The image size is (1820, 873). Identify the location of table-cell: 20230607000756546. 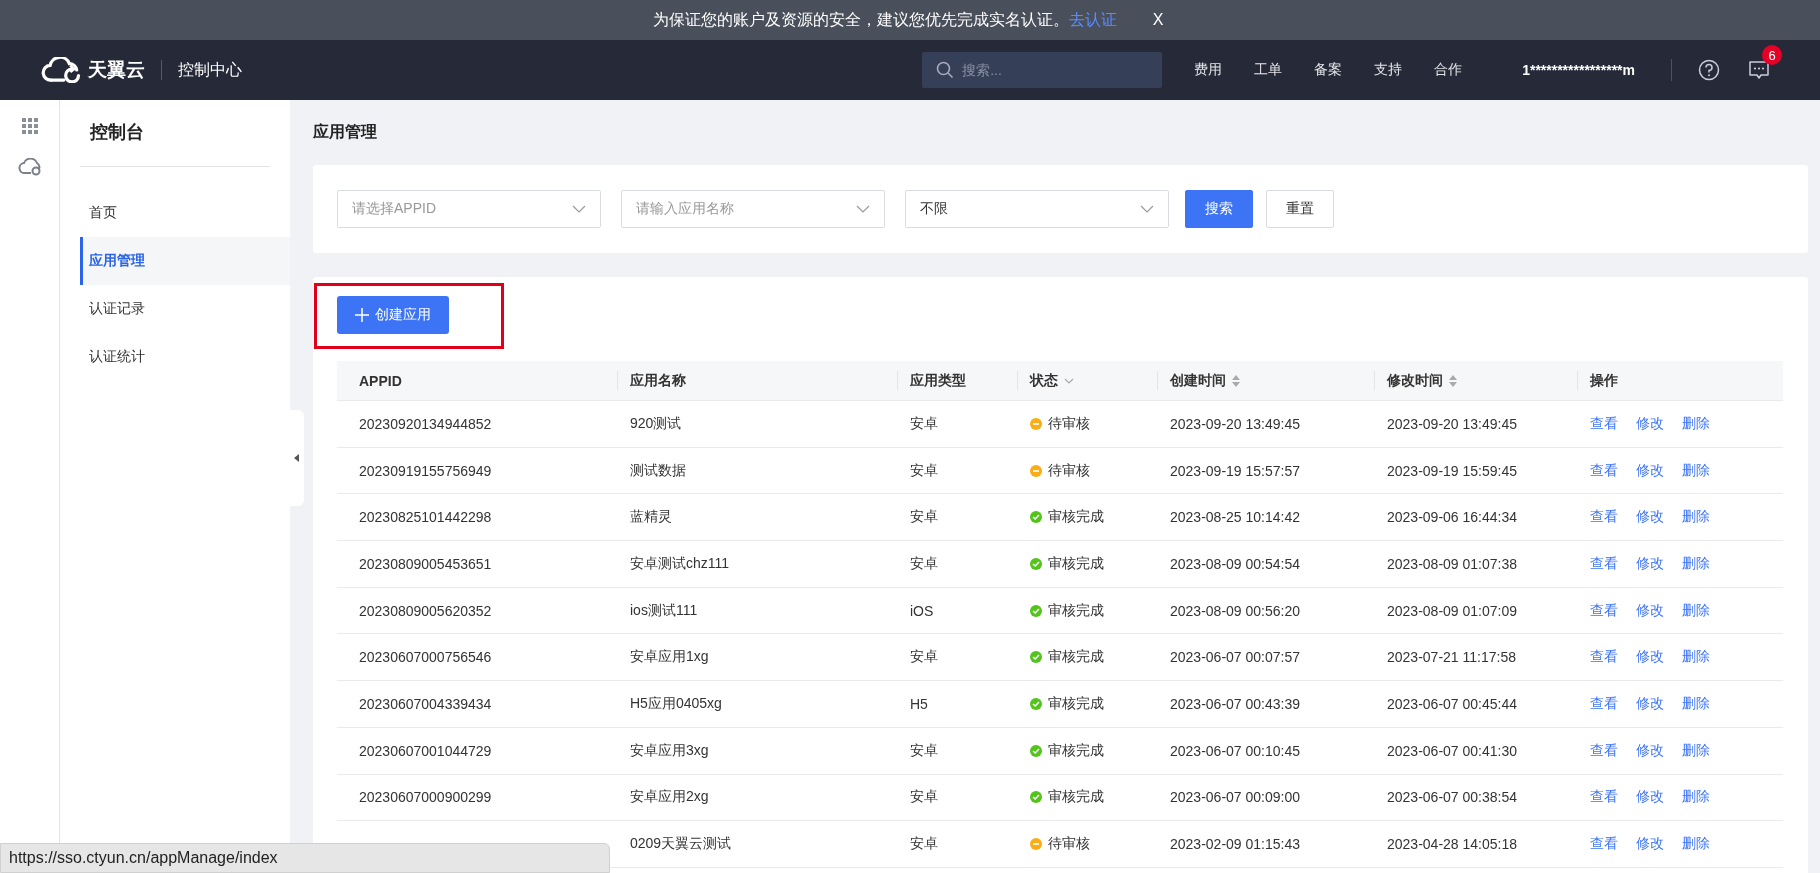
(425, 657).